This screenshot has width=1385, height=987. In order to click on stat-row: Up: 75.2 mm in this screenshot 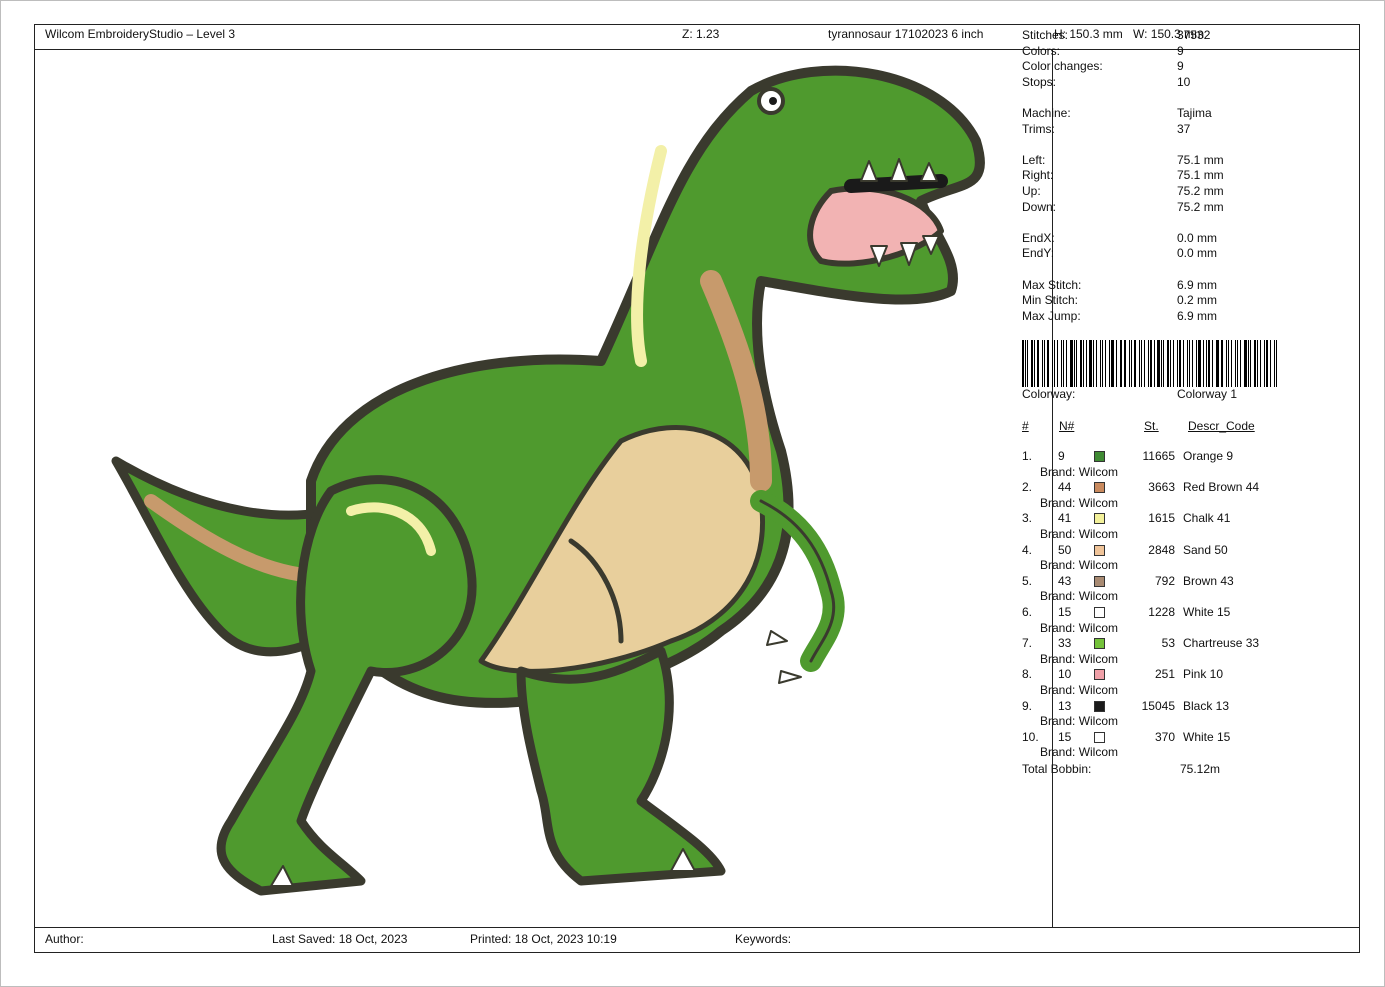, I will do `click(1172, 192)`.